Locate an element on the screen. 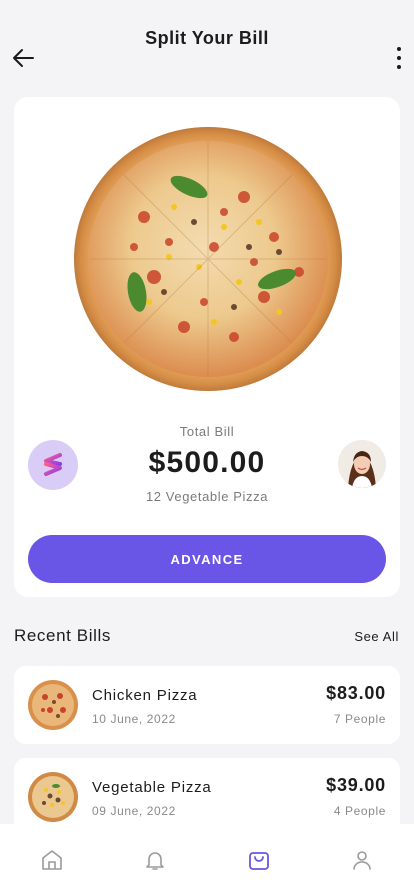 The image size is (414, 896). bill-amount: $39.00 is located at coordinates (356, 785).